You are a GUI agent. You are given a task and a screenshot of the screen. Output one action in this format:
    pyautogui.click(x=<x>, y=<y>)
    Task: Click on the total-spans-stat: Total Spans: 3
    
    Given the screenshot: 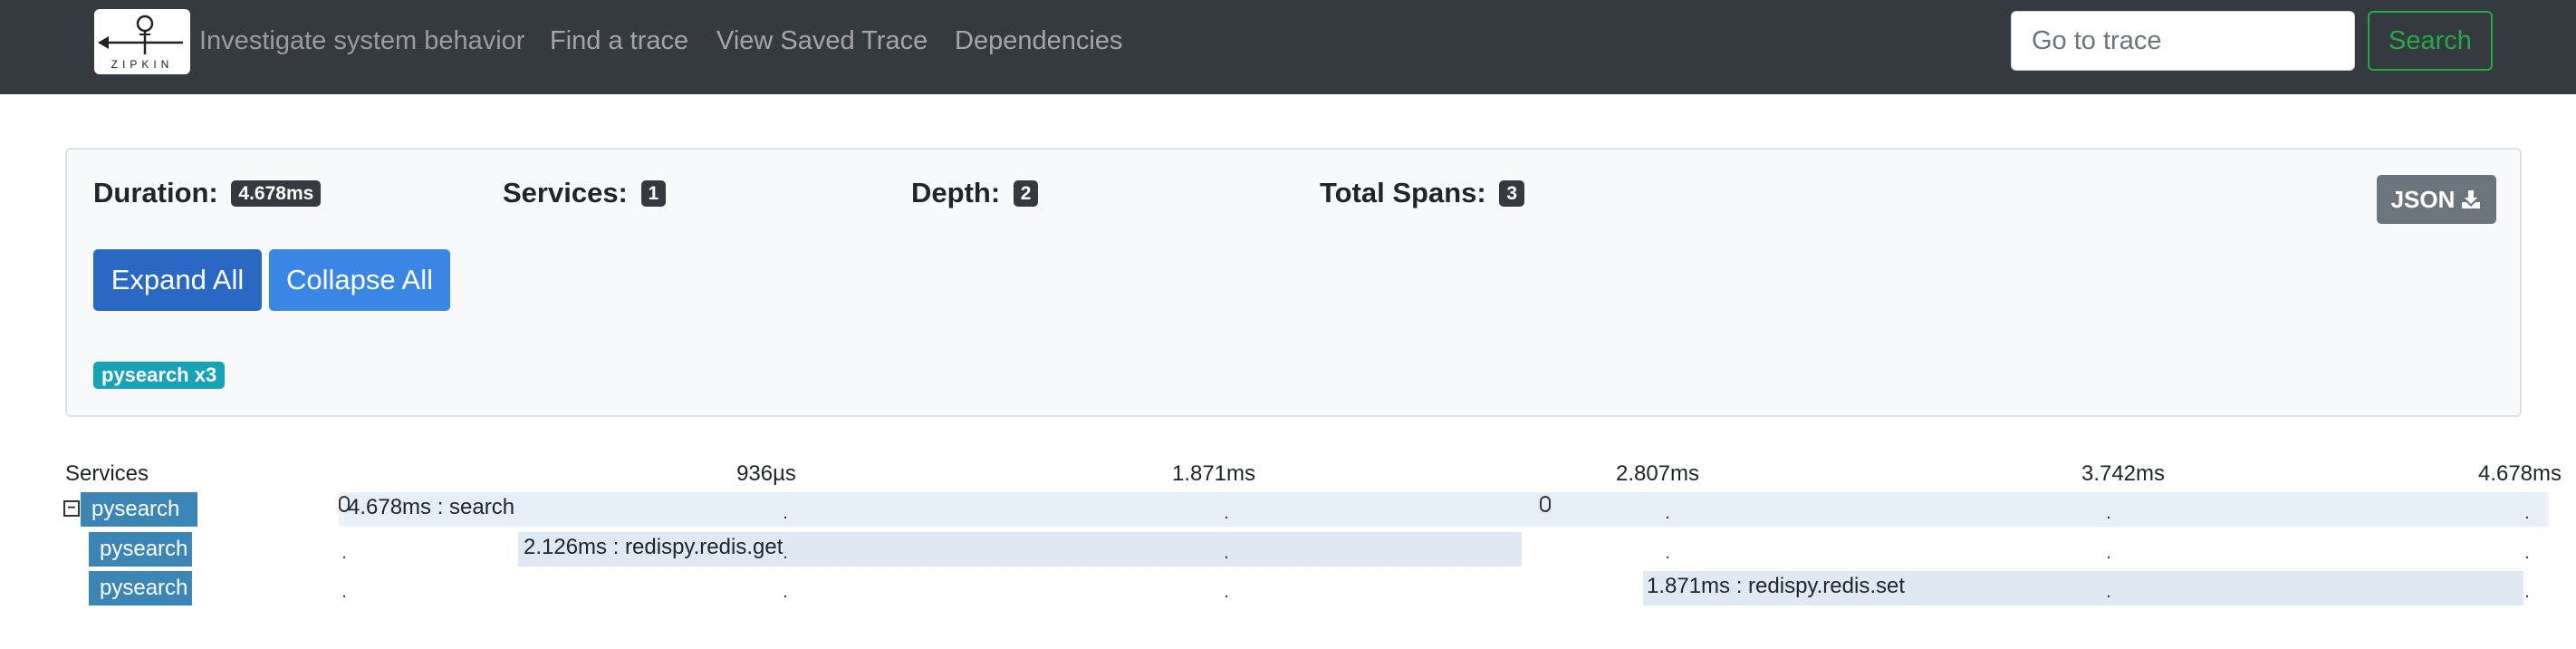 What is the action you would take?
    pyautogui.click(x=1422, y=193)
    